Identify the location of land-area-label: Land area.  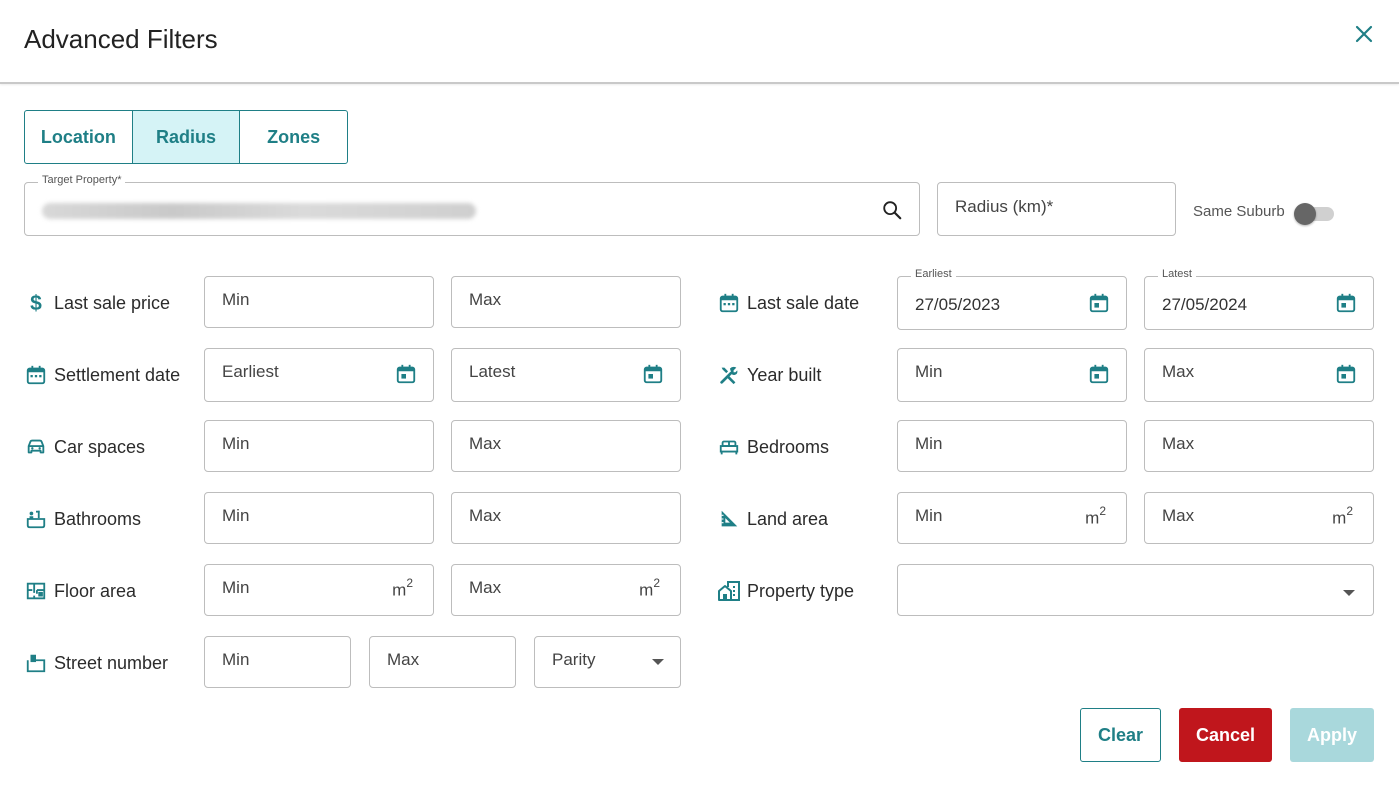
(772, 519).